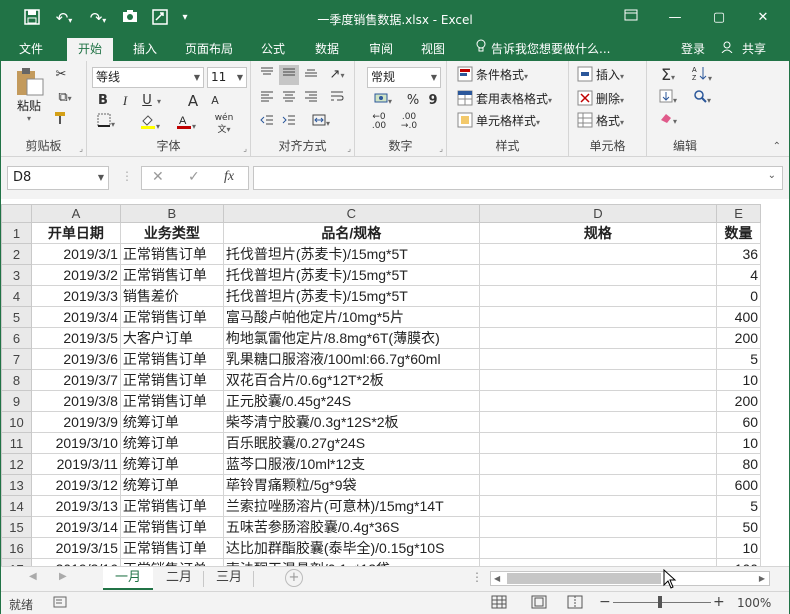  What do you see at coordinates (739, 338) in the screenshot?
I see `cell-qty: 200` at bounding box center [739, 338].